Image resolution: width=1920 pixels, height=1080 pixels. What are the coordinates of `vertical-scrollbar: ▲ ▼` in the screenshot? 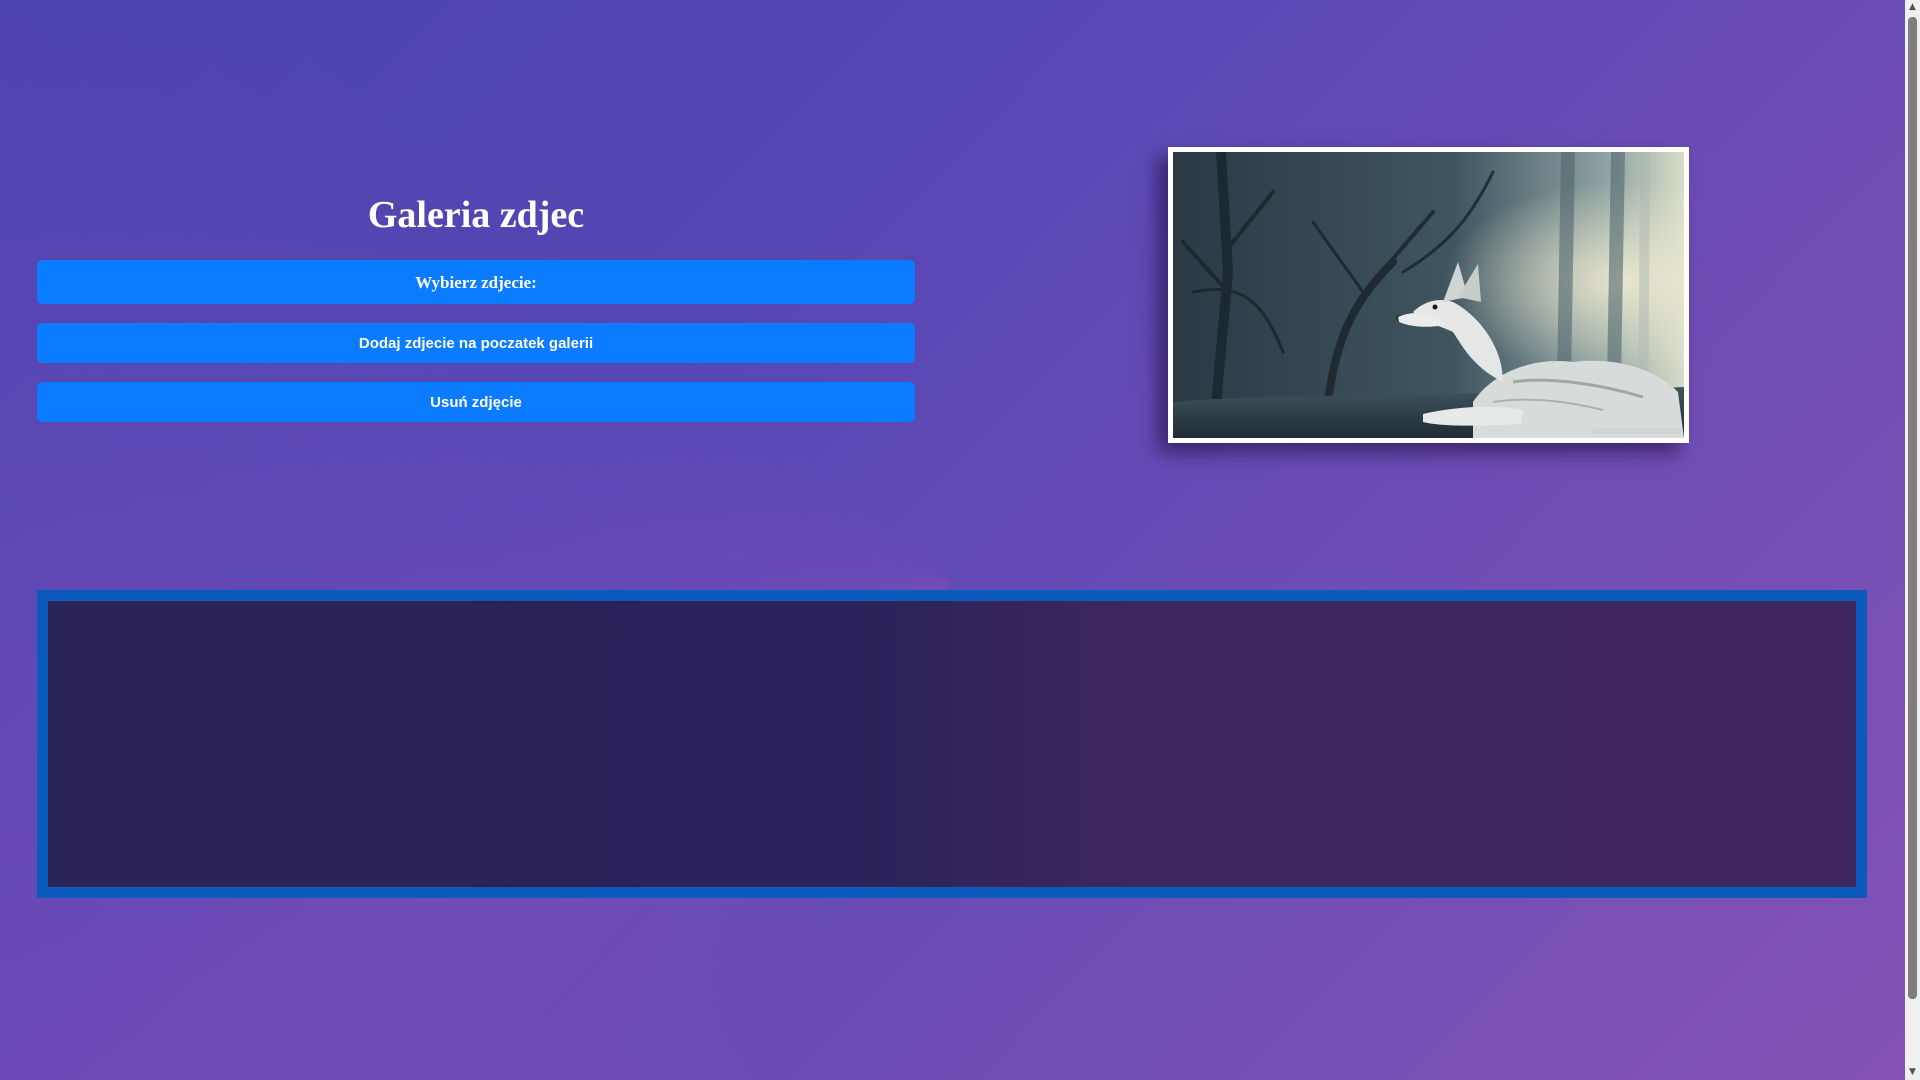 It's located at (1912, 540).